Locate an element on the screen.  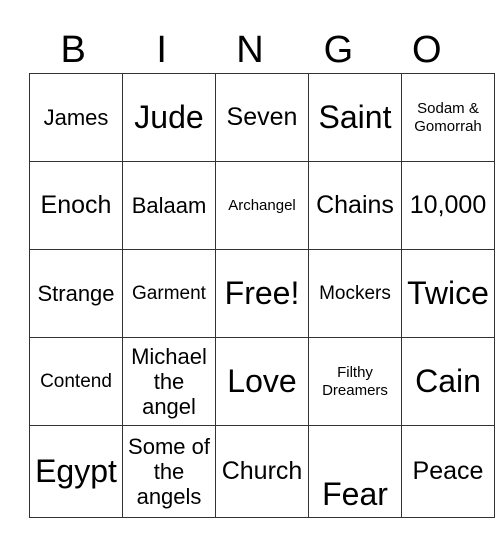
bingo-cell: Mockers is located at coordinates (355, 293).